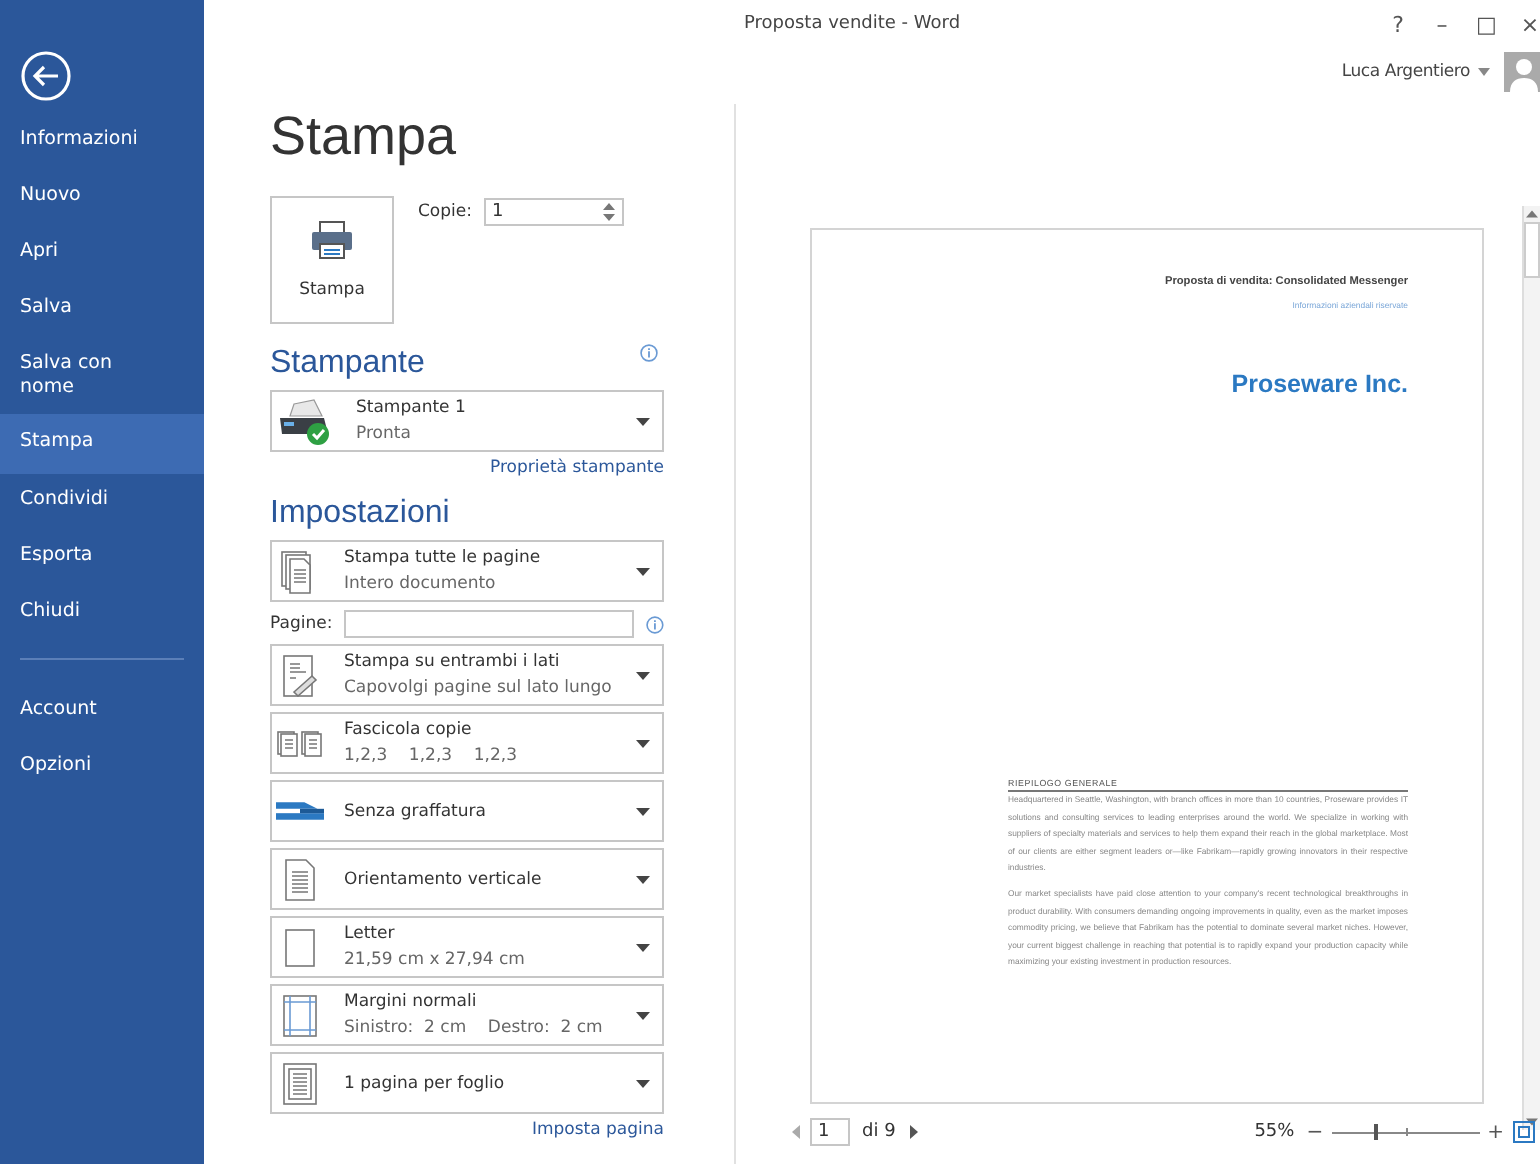 The width and height of the screenshot is (1540, 1164). I want to click on sidebar-item: Opzioni, so click(84, 768).